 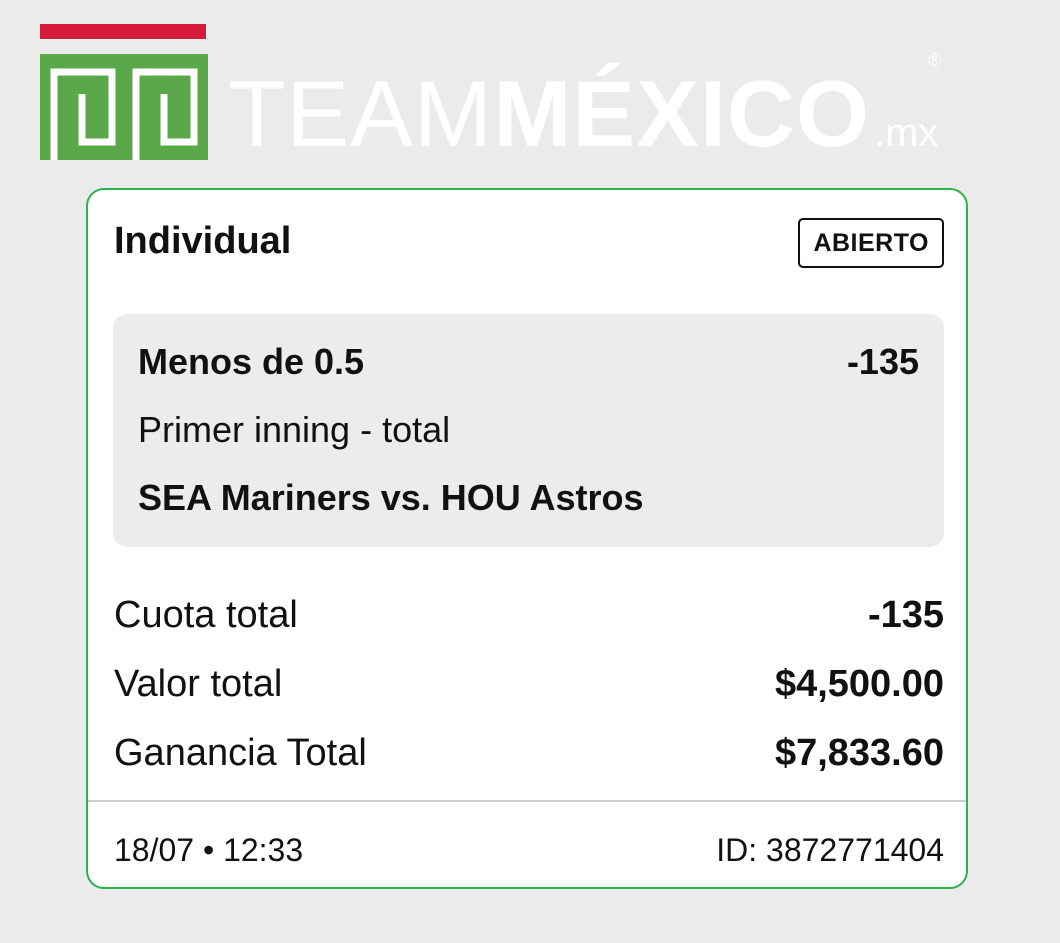 What do you see at coordinates (209, 850) in the screenshot?
I see `ticket-datetime: 18/07 • 12:33` at bounding box center [209, 850].